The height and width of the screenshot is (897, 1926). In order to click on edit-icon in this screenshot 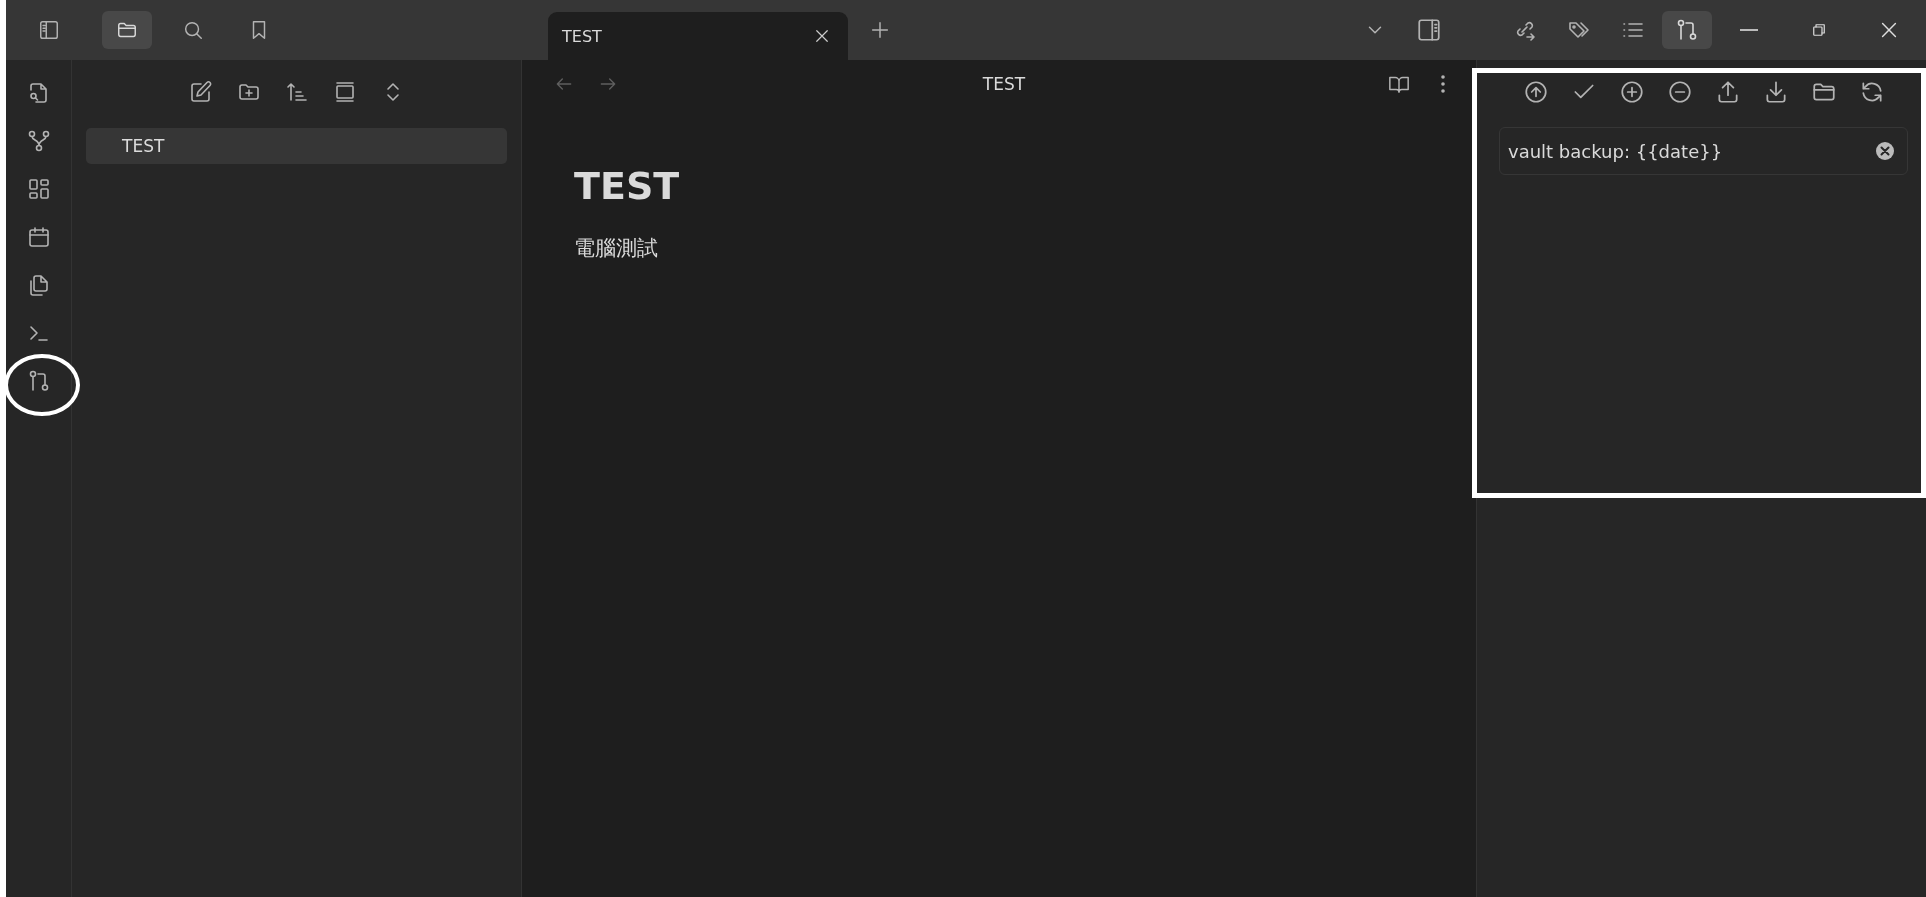, I will do `click(200, 92)`.